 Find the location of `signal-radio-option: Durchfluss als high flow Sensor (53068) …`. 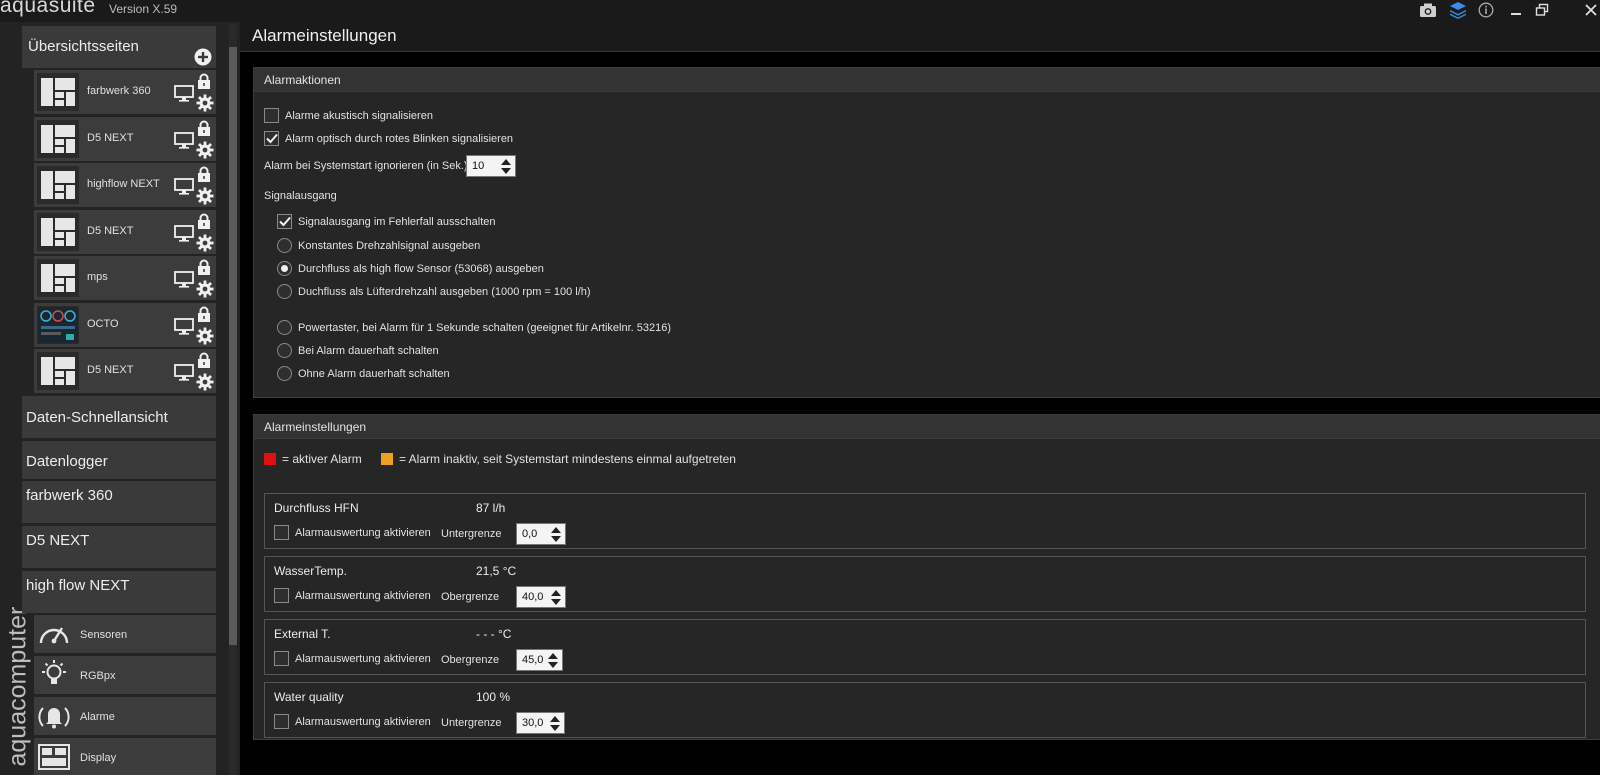

signal-radio-option: Durchfluss als high flow Sensor (53068) … is located at coordinates (410, 268).